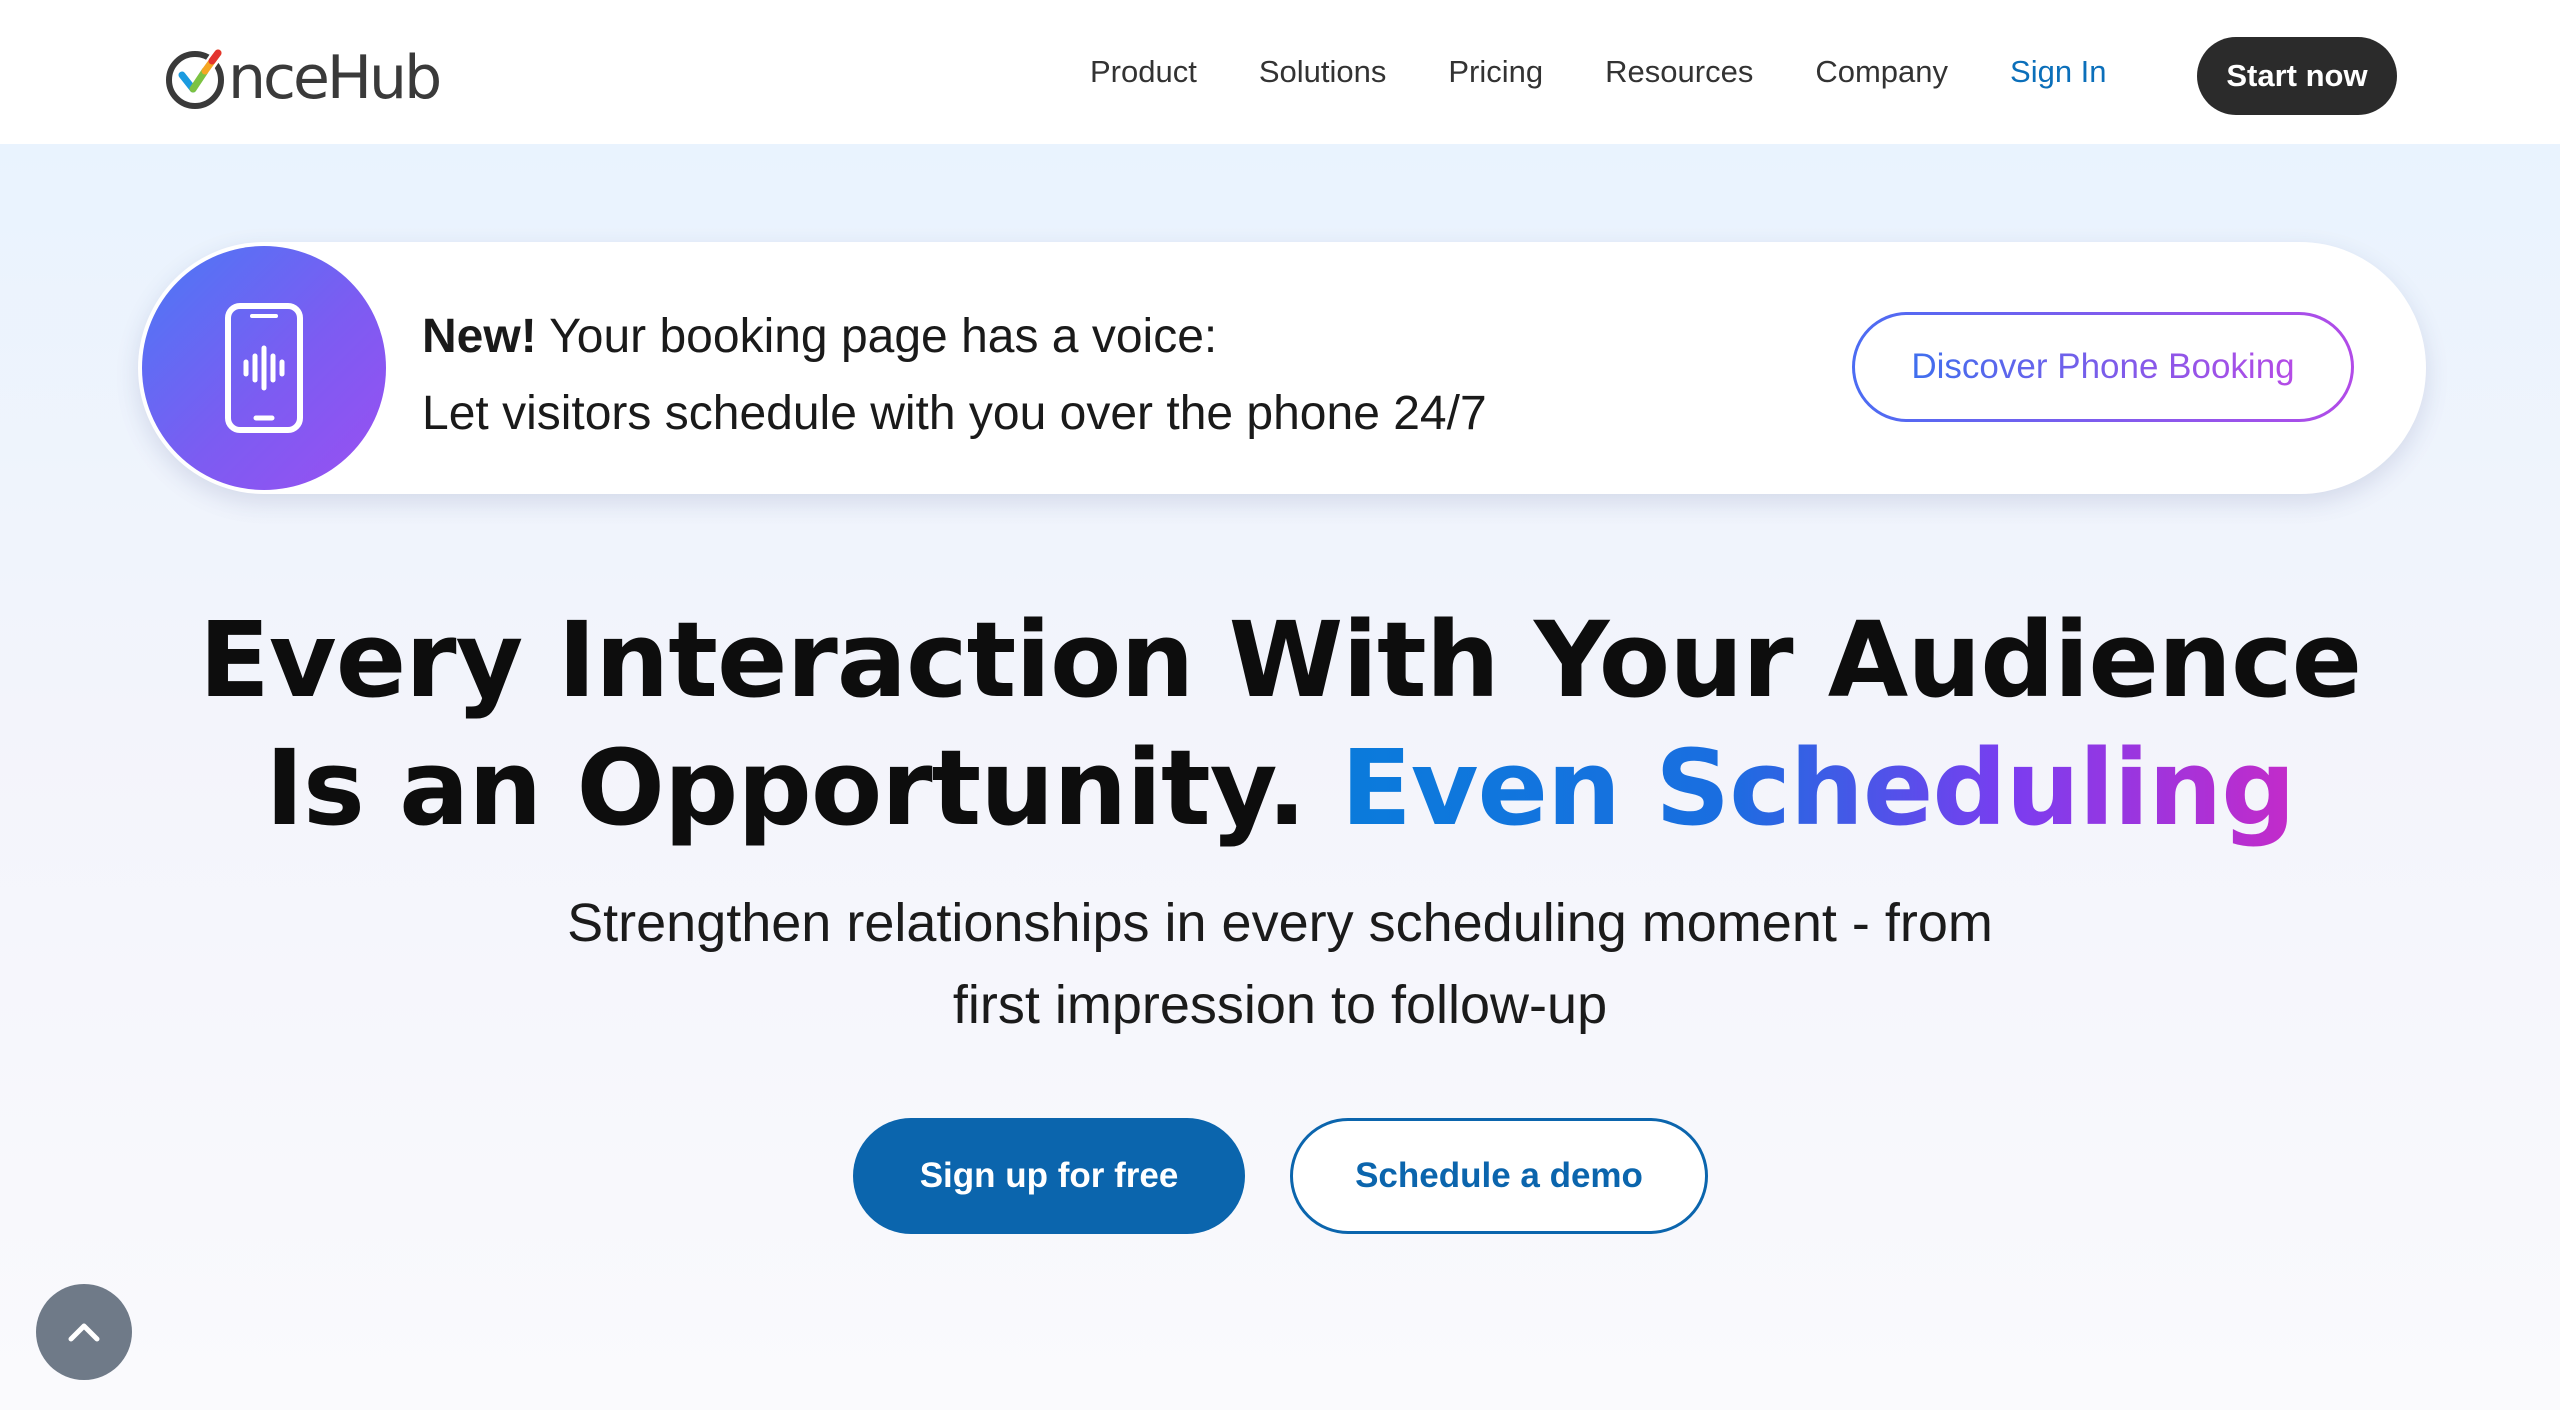 This screenshot has height=1410, width=2560. I want to click on discover-button-inner: Discover Phone Booking, so click(2103, 367).